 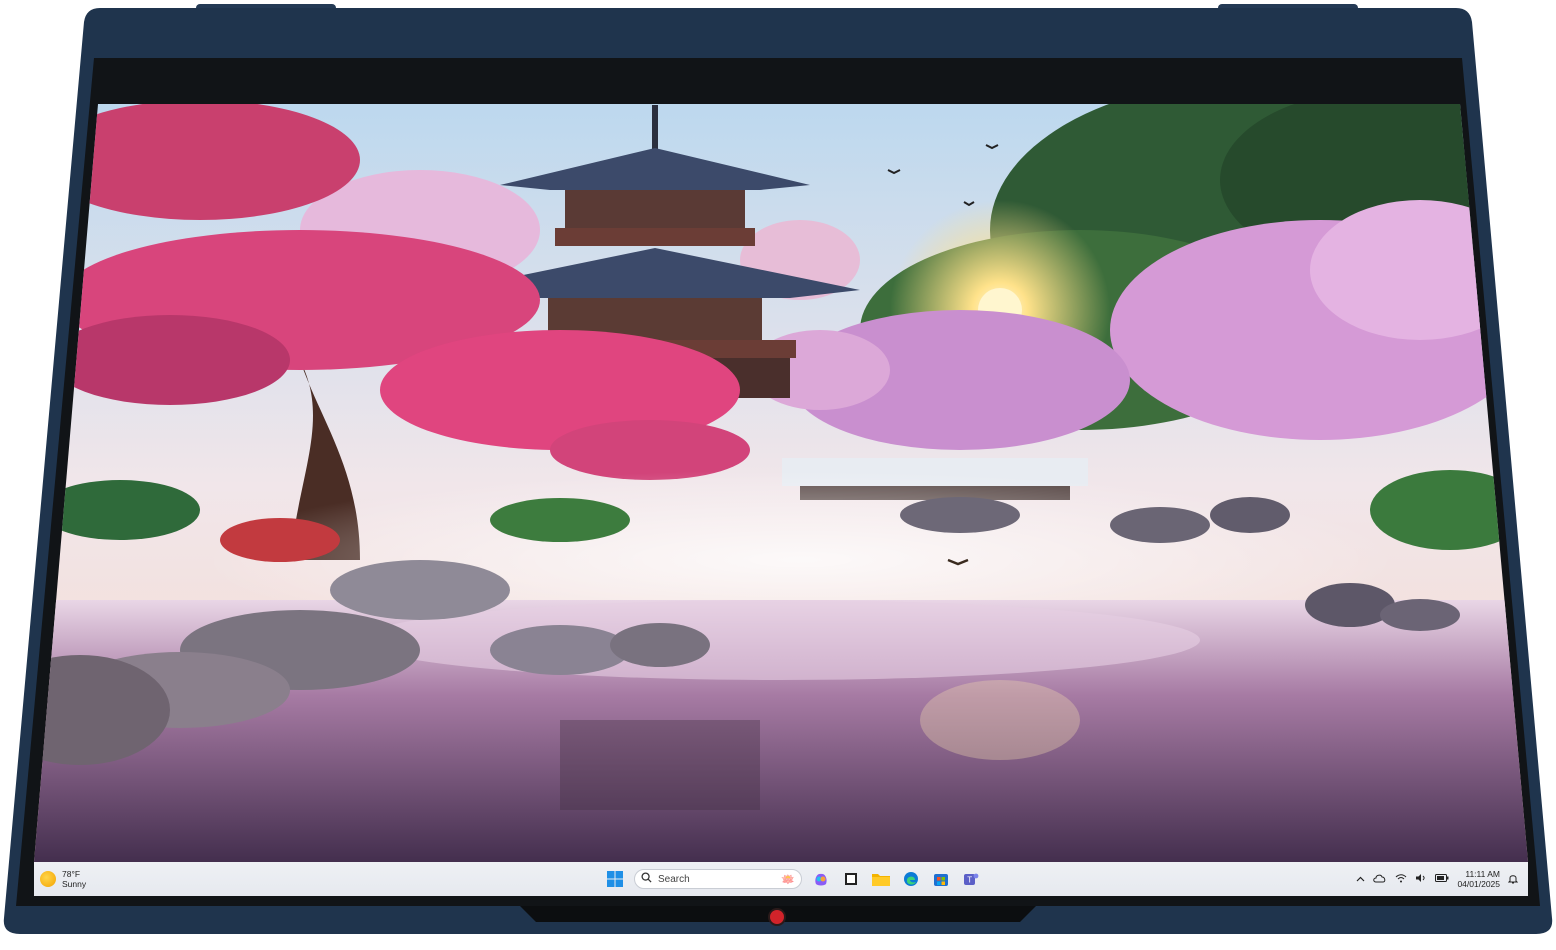 I want to click on cloud-icon, so click(x=1380, y=879).